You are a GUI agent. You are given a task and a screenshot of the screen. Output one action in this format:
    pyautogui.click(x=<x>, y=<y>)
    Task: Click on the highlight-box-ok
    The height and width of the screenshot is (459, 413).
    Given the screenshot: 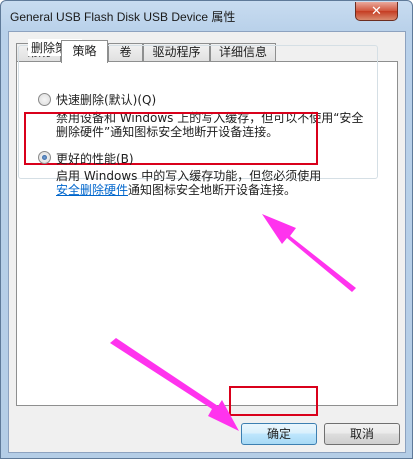 What is the action you would take?
    pyautogui.click(x=273, y=401)
    